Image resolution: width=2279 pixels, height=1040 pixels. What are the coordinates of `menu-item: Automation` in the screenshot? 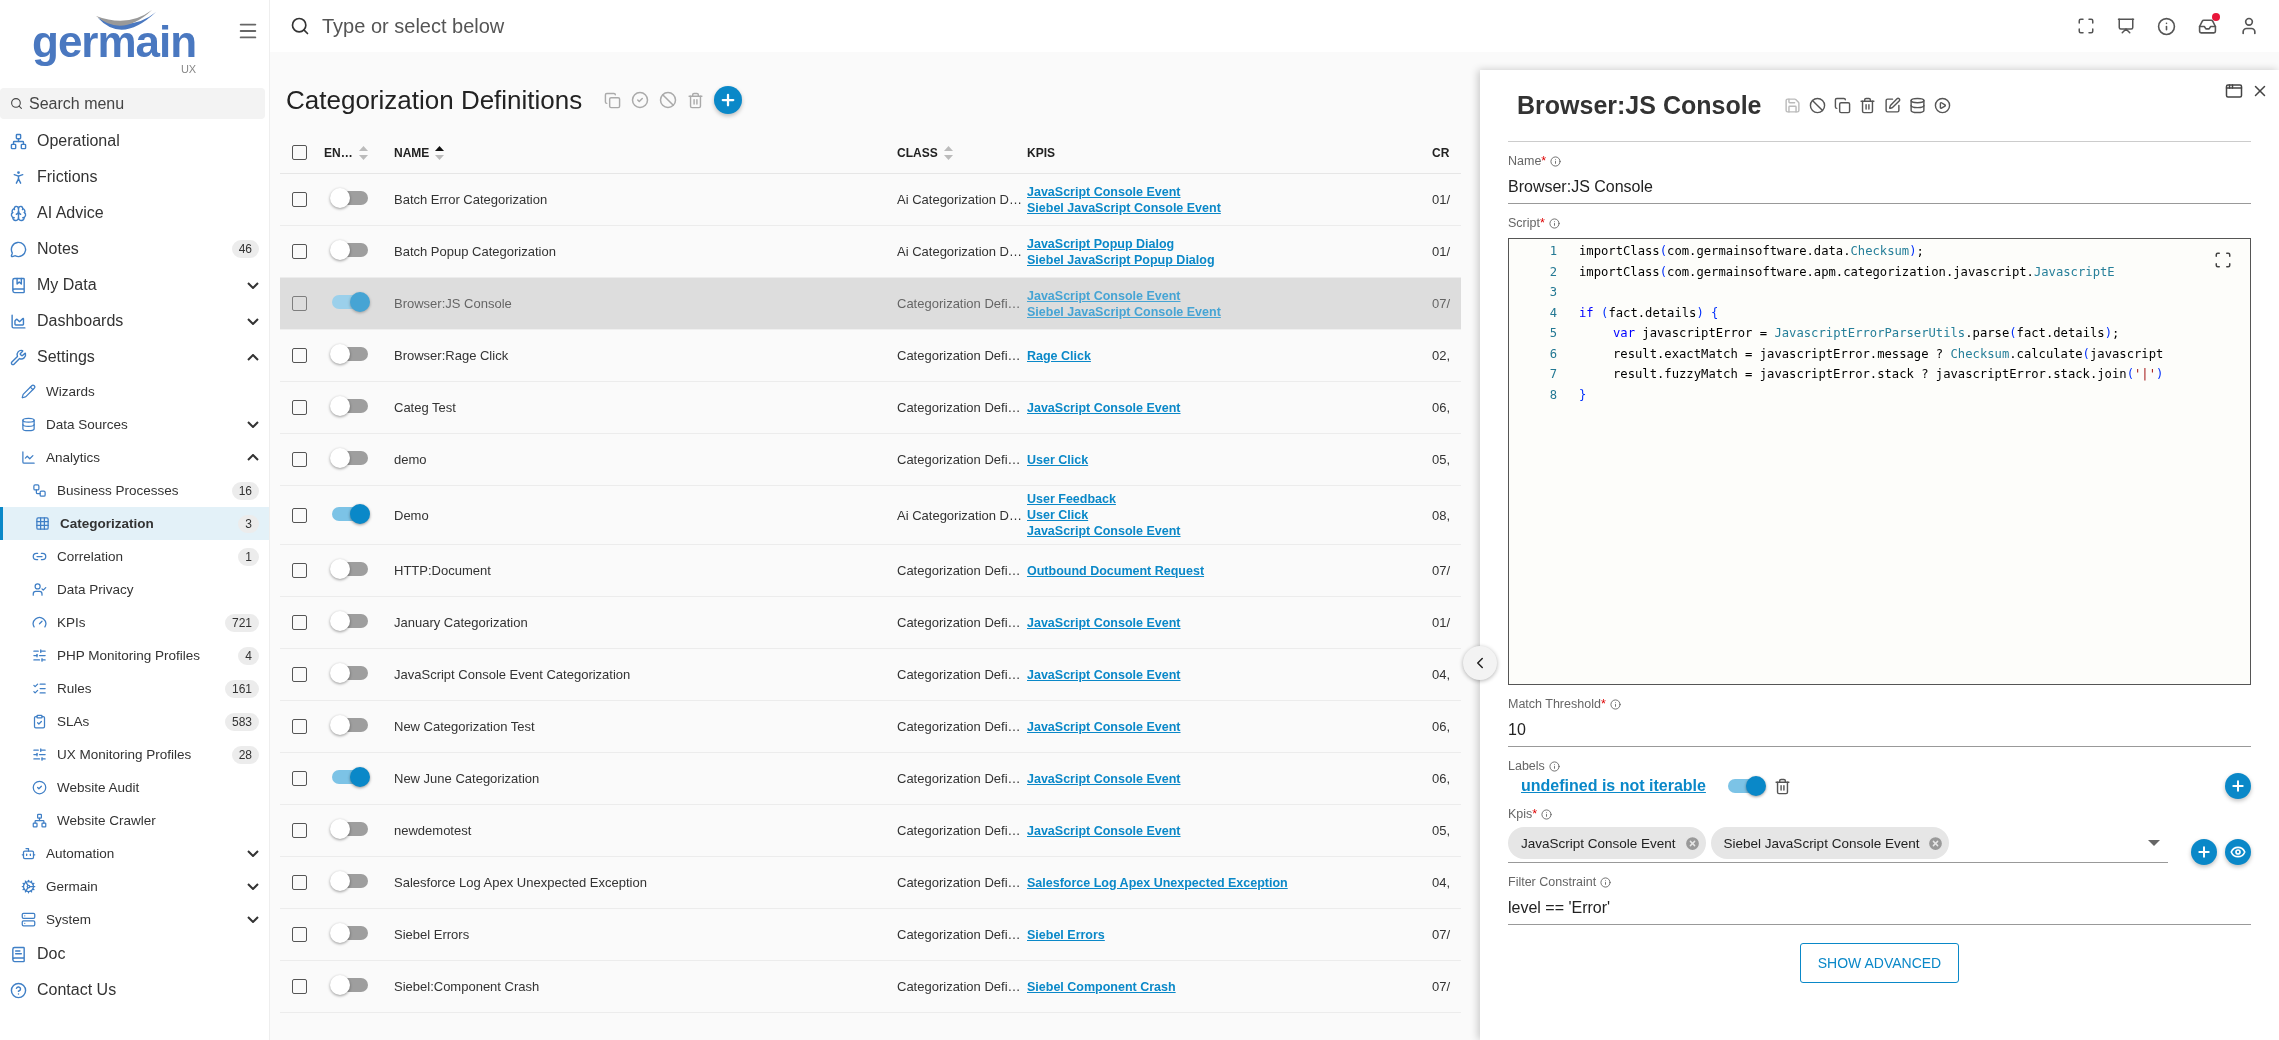 It's located at (134, 853).